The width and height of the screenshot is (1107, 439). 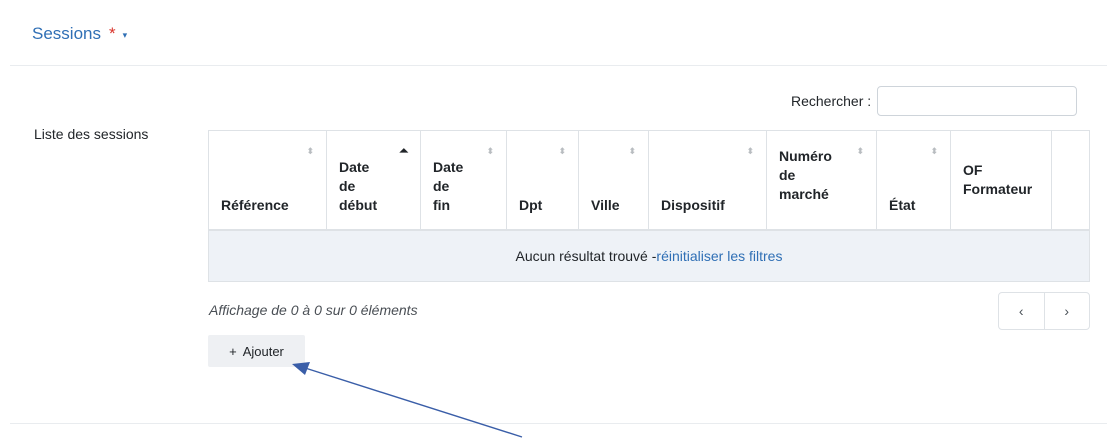 What do you see at coordinates (708, 180) in the screenshot?
I see `column-header-dispositif: Dispositif ⬍` at bounding box center [708, 180].